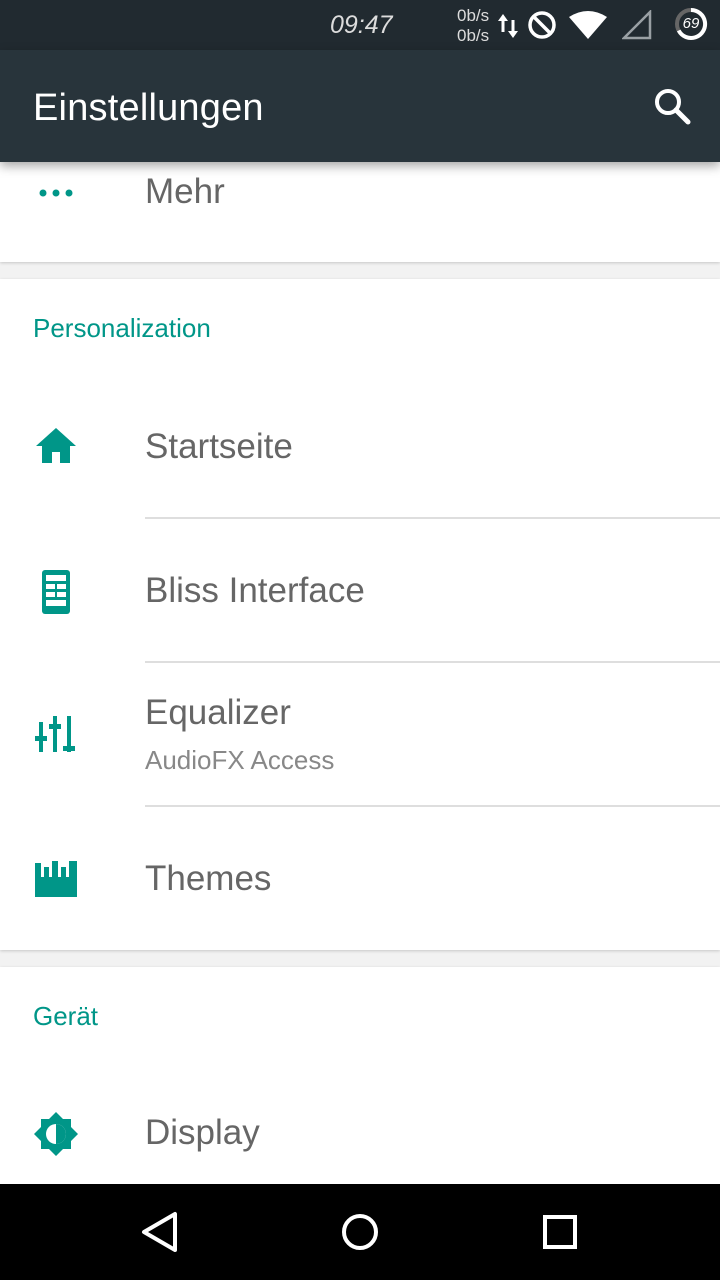  I want to click on network-speed: 0b/s 0b/s, so click(473, 26).